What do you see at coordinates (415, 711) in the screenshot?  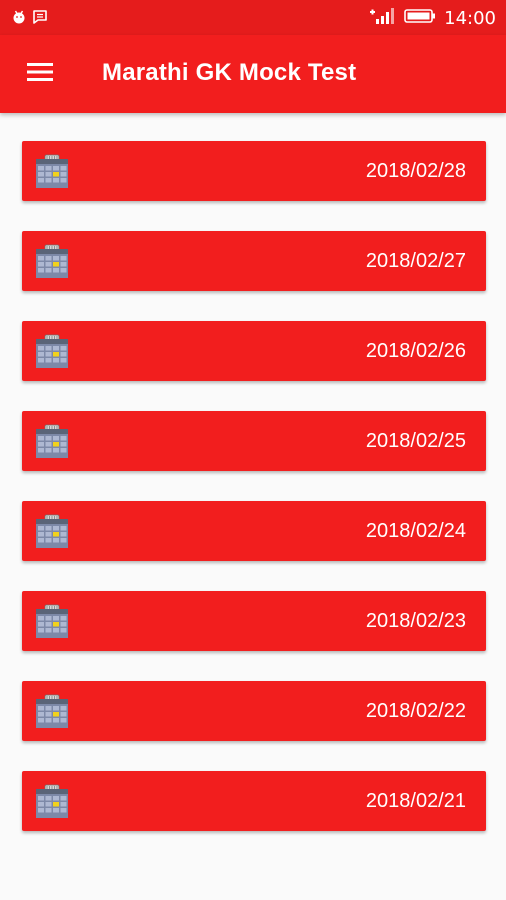 I see `test-date-label: 2018/02/22` at bounding box center [415, 711].